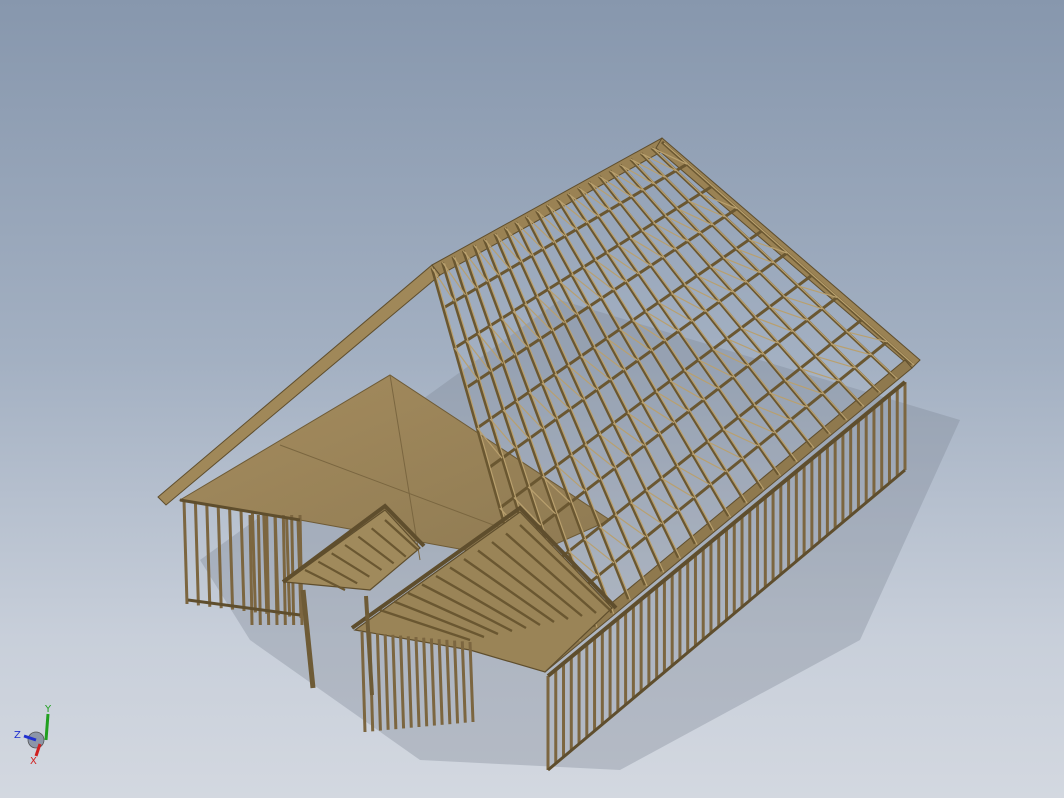  Describe the element at coordinates (37, 735) in the screenshot. I see `view-orientation-triad: Y Z X` at that location.